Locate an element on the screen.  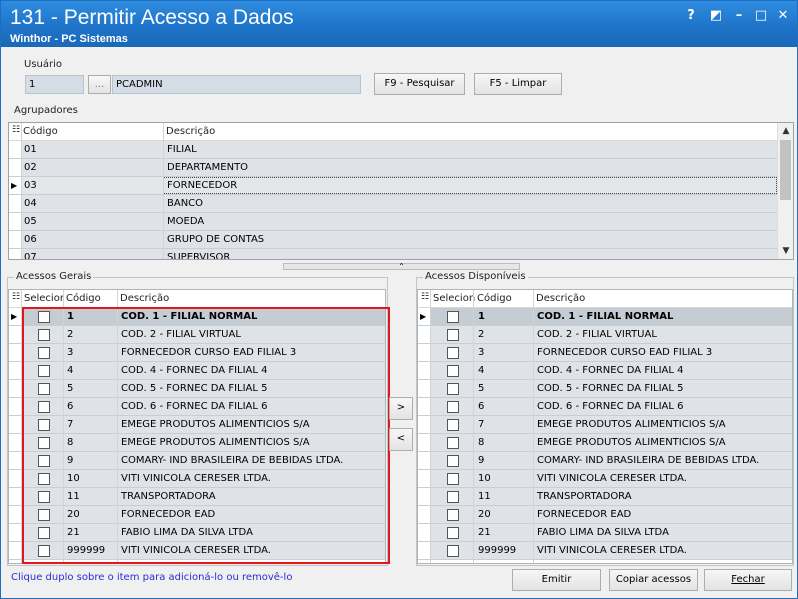
gerais-header-selecionar: Selecior is located at coordinates (44, 298).